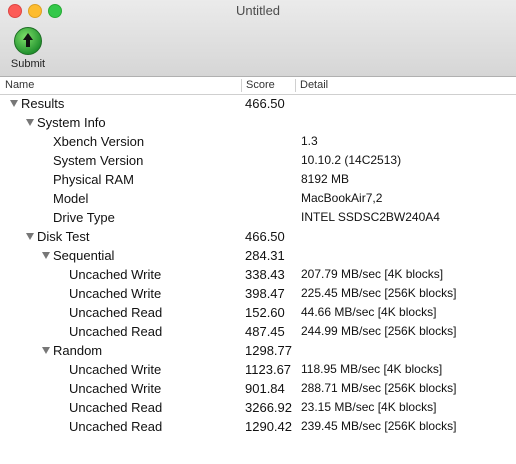 The width and height of the screenshot is (516, 464). What do you see at coordinates (265, 388) in the screenshot?
I see `row-score: 901.84` at bounding box center [265, 388].